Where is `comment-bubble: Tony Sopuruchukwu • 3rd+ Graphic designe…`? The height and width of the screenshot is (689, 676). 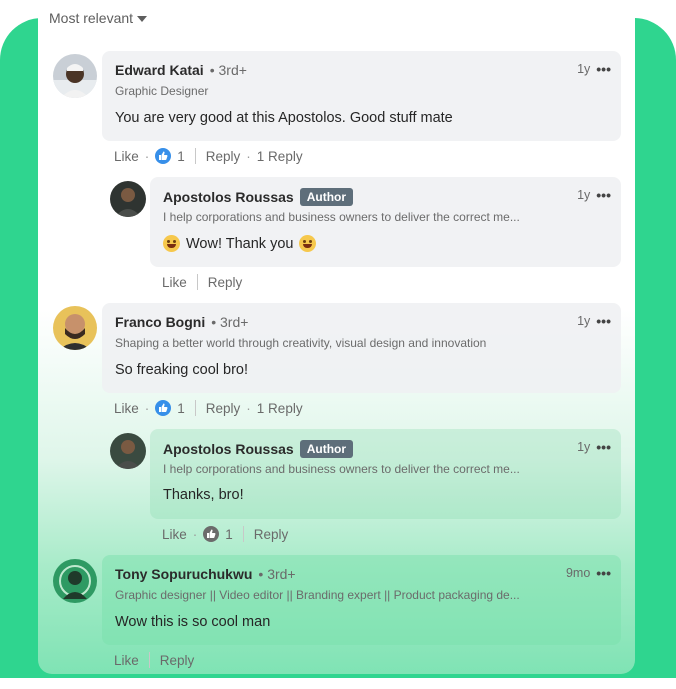
comment-bubble: Tony Sopuruchukwu • 3rd+ Graphic designe… is located at coordinates (361, 600).